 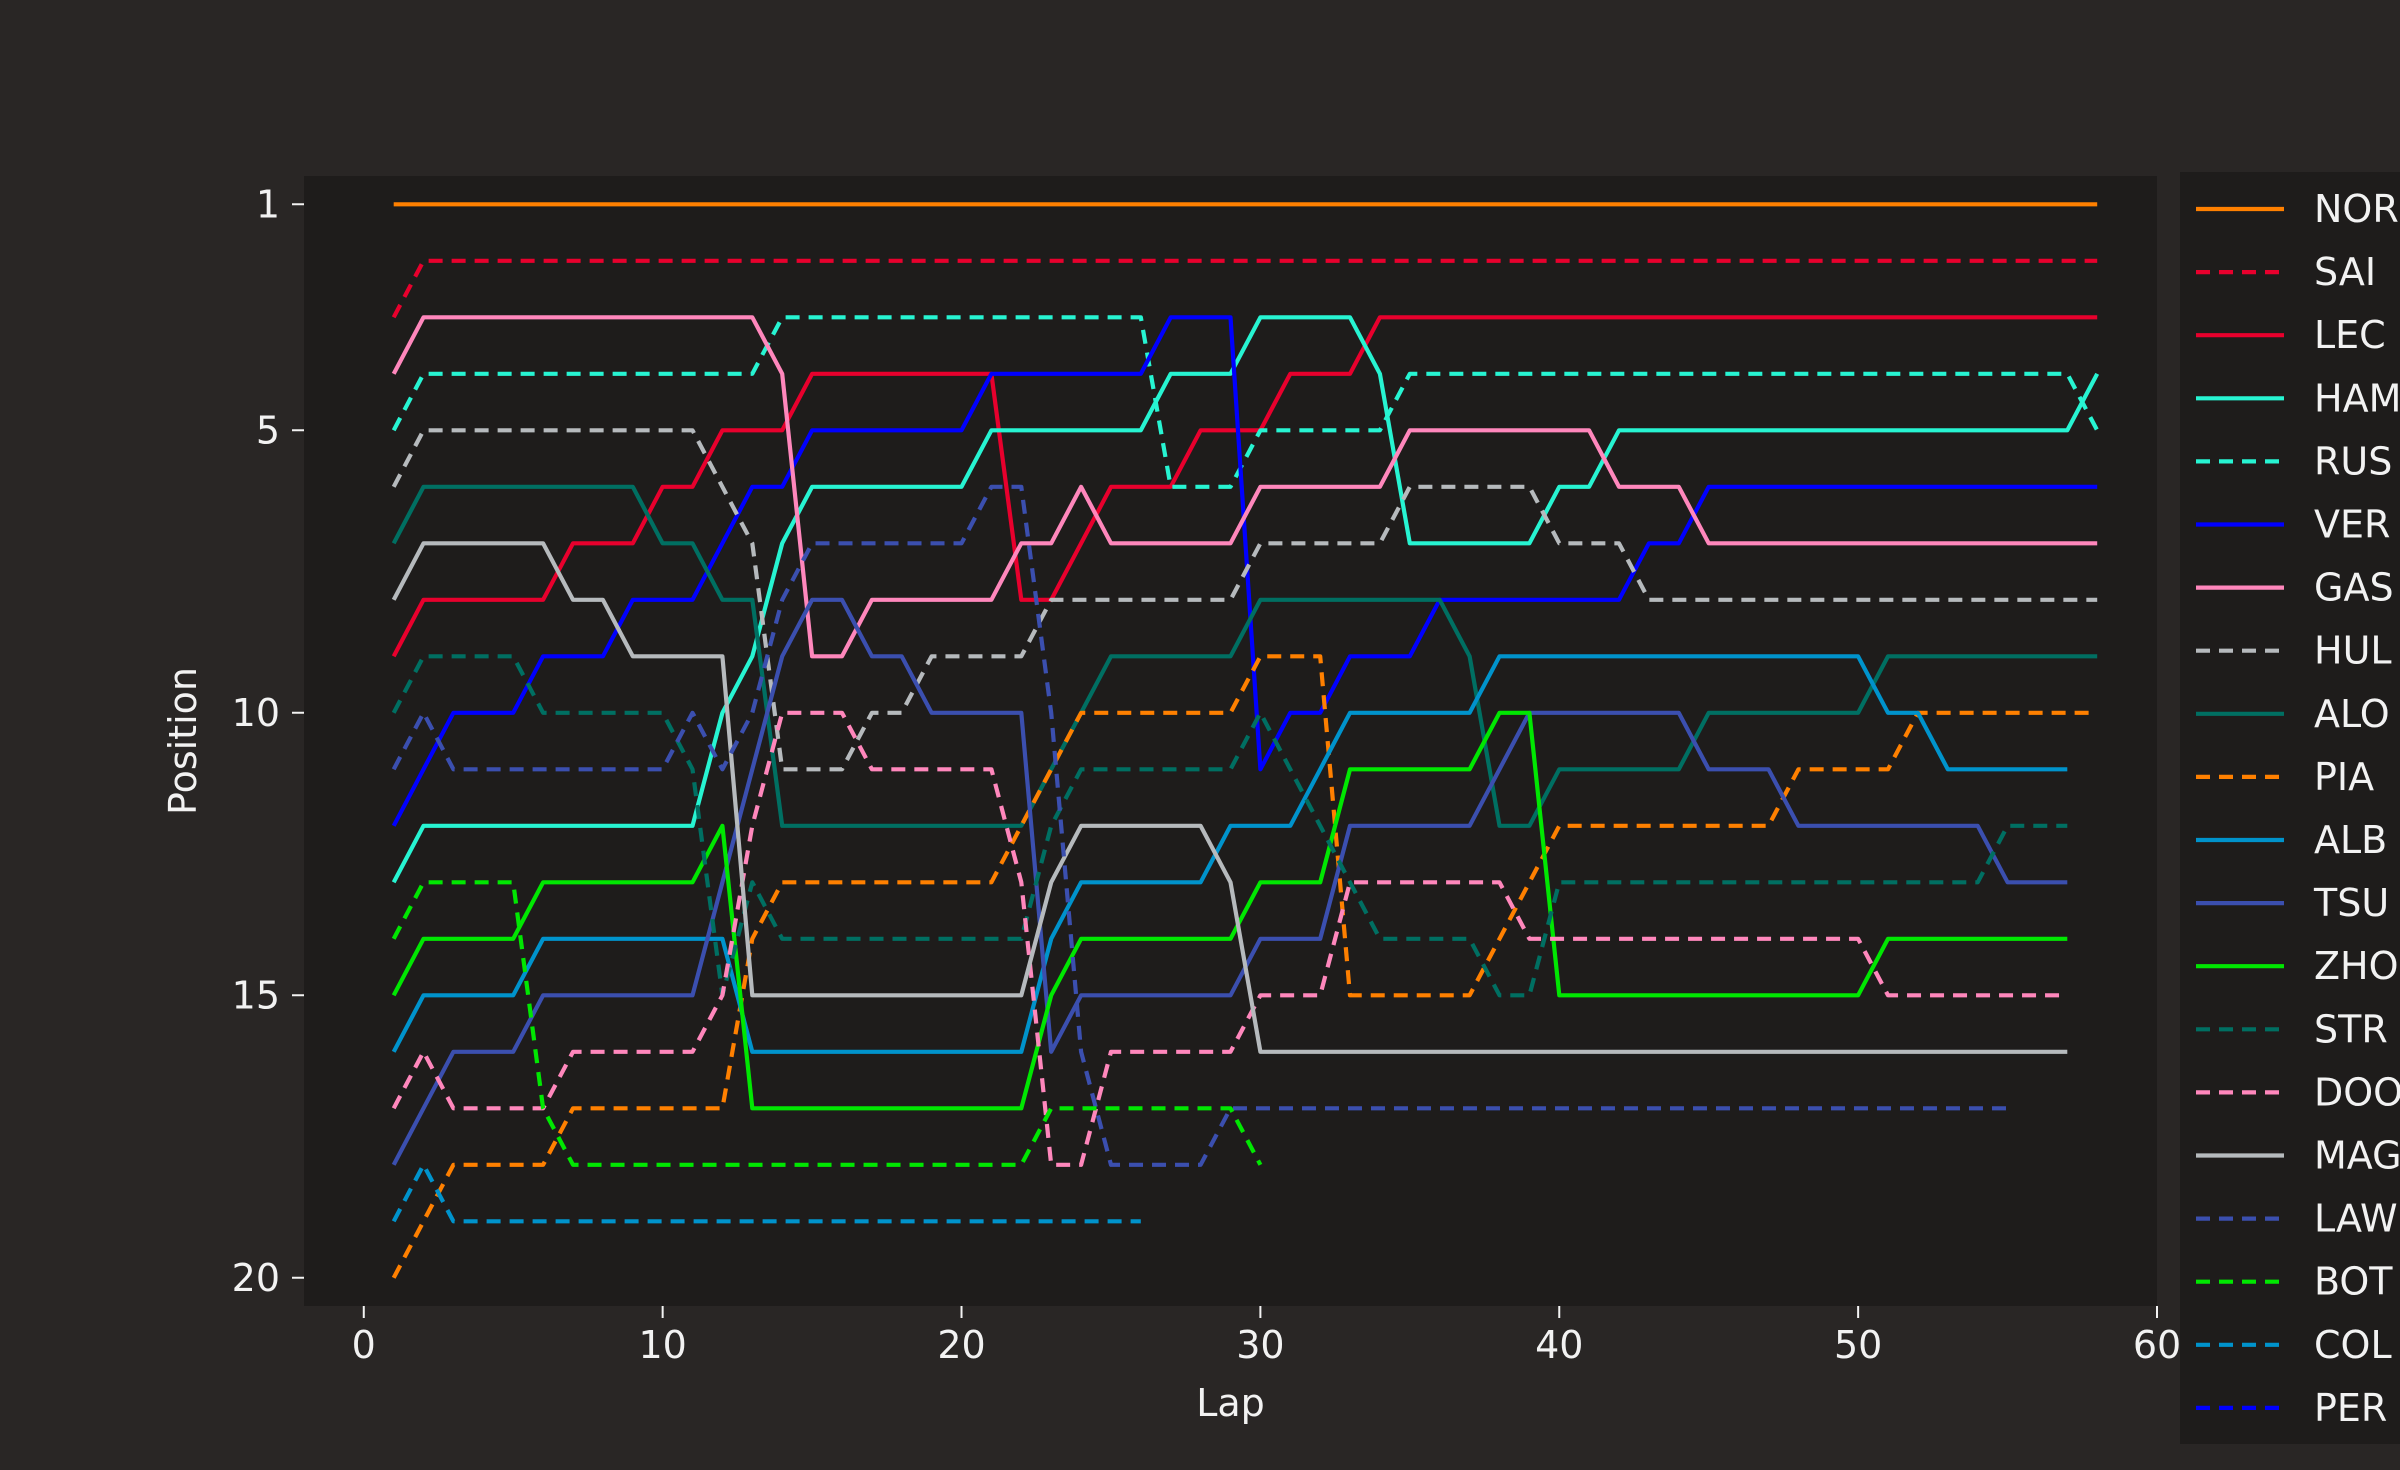 What do you see at coordinates (2350, 335) in the screenshot?
I see `legend-label-lec: LEC` at bounding box center [2350, 335].